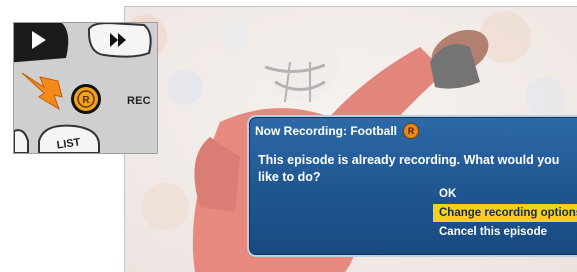 The image size is (577, 272). What do you see at coordinates (411, 130) in the screenshot?
I see `recording-indicator-icon: R` at bounding box center [411, 130].